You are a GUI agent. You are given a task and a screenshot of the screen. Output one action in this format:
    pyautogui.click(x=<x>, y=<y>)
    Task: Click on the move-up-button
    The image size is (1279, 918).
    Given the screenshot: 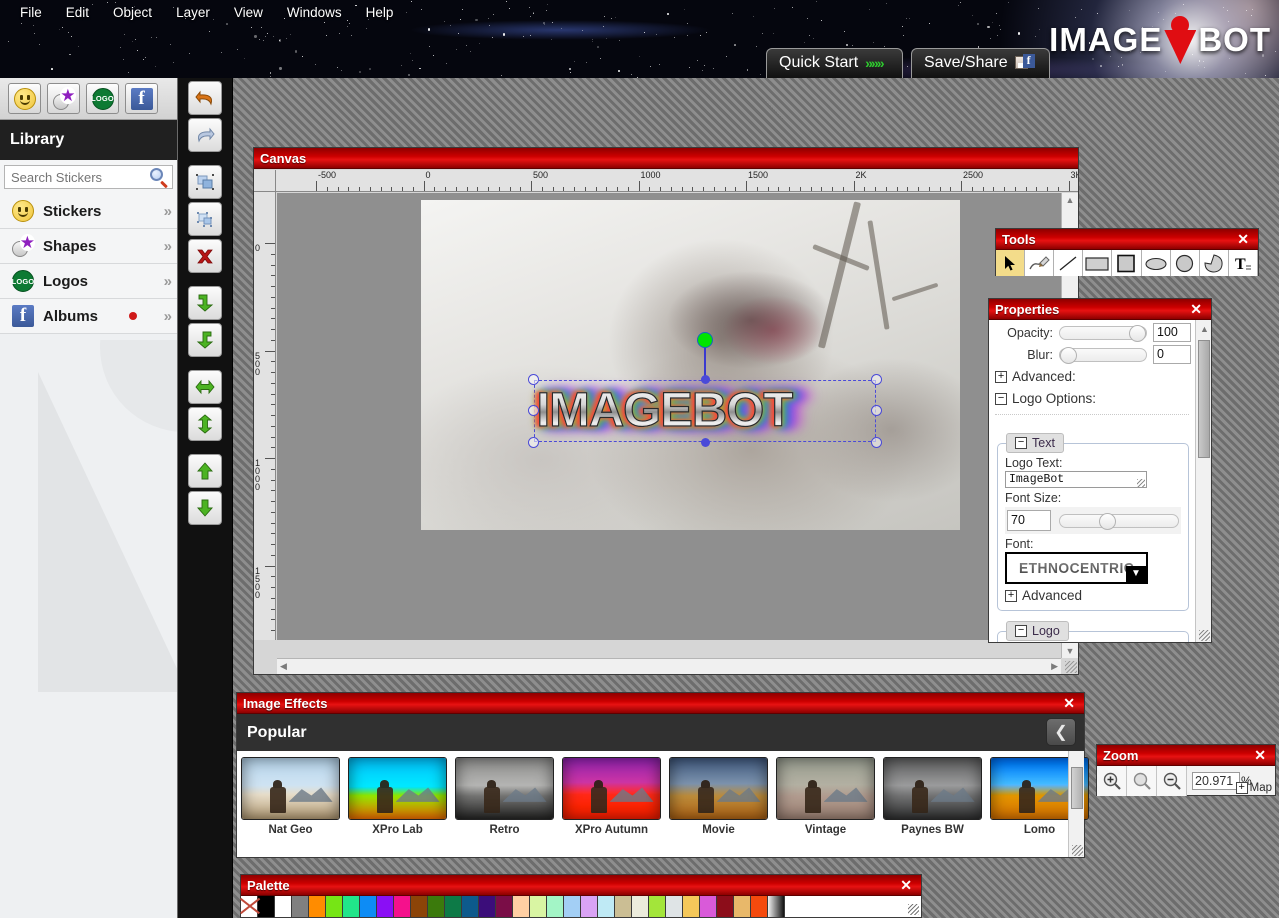 What is the action you would take?
    pyautogui.click(x=205, y=471)
    